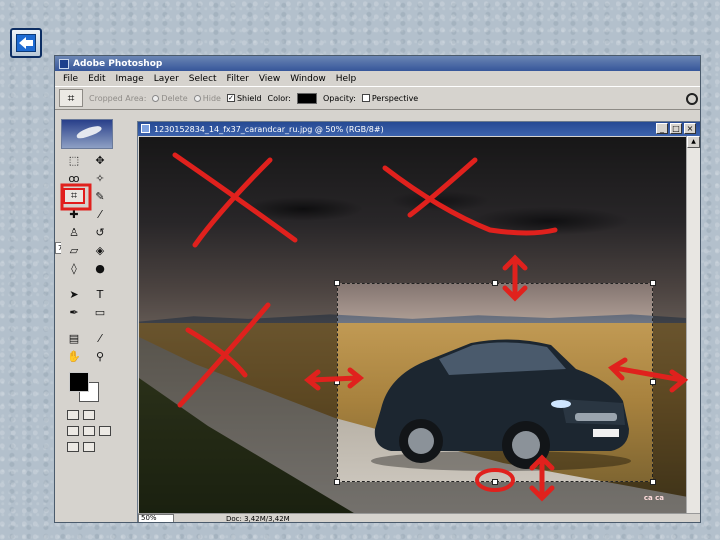 Image resolution: width=720 pixels, height=540 pixels. I want to click on hide-radio, so click(197, 98).